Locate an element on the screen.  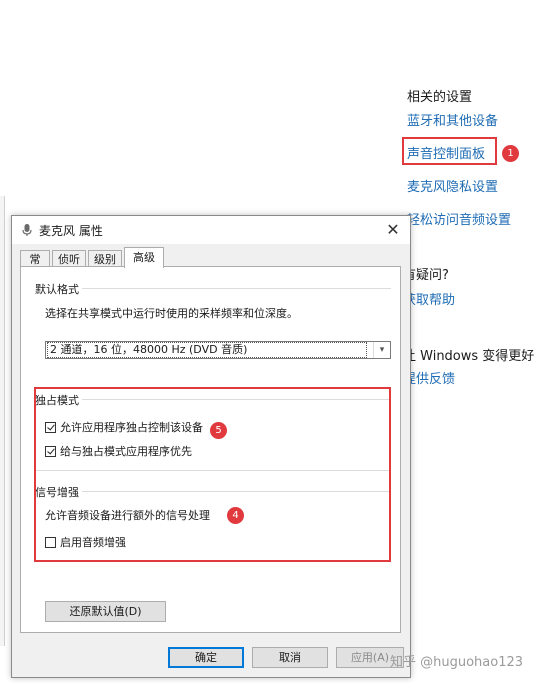
mic-privacy-link: 麦克风隐私设置 is located at coordinates (452, 185).